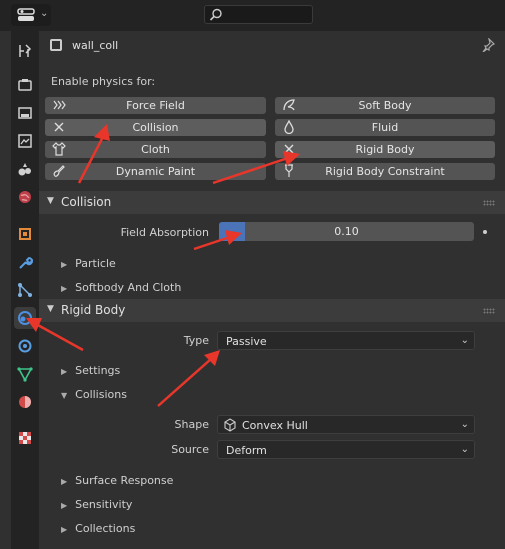  Describe the element at coordinates (25, 141) in the screenshot. I see `view-layer-tab-icon` at that location.